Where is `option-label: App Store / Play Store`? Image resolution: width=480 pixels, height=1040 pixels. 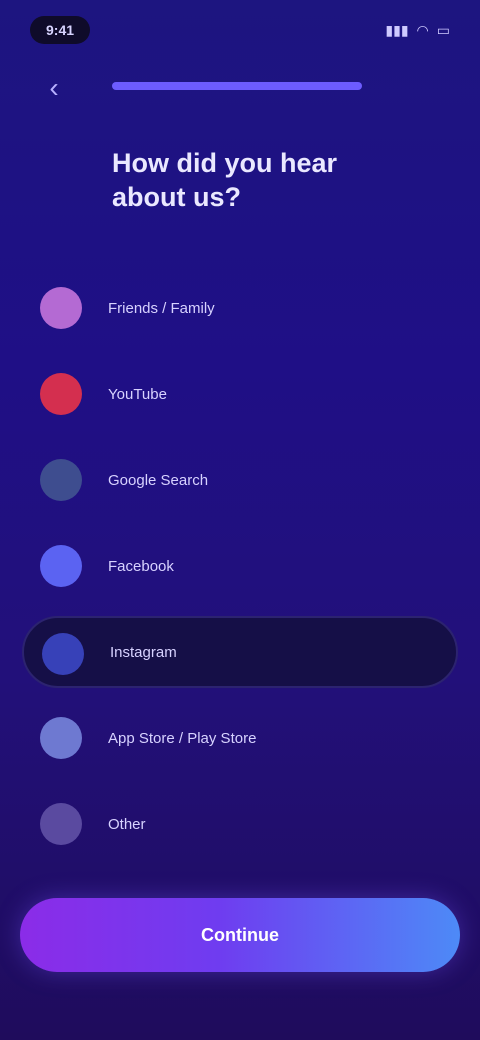
option-label: App Store / Play Store is located at coordinates (182, 738).